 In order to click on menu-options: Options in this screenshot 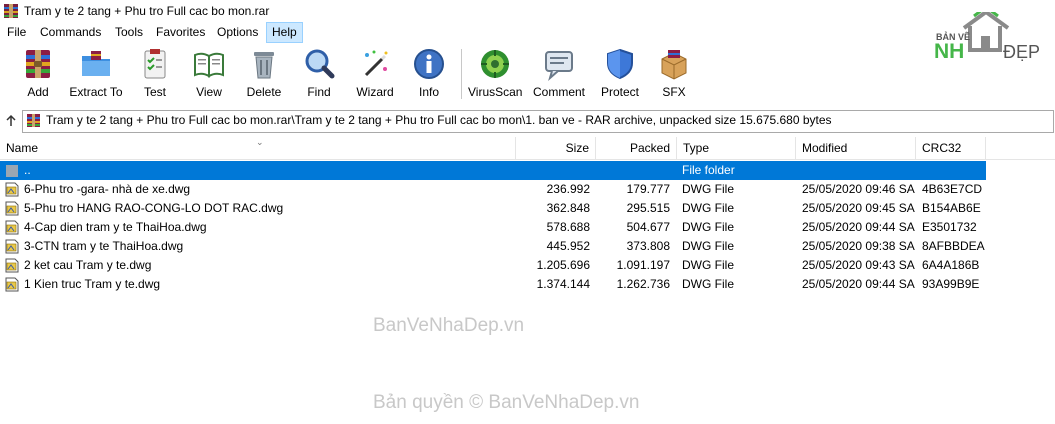, I will do `click(237, 32)`.